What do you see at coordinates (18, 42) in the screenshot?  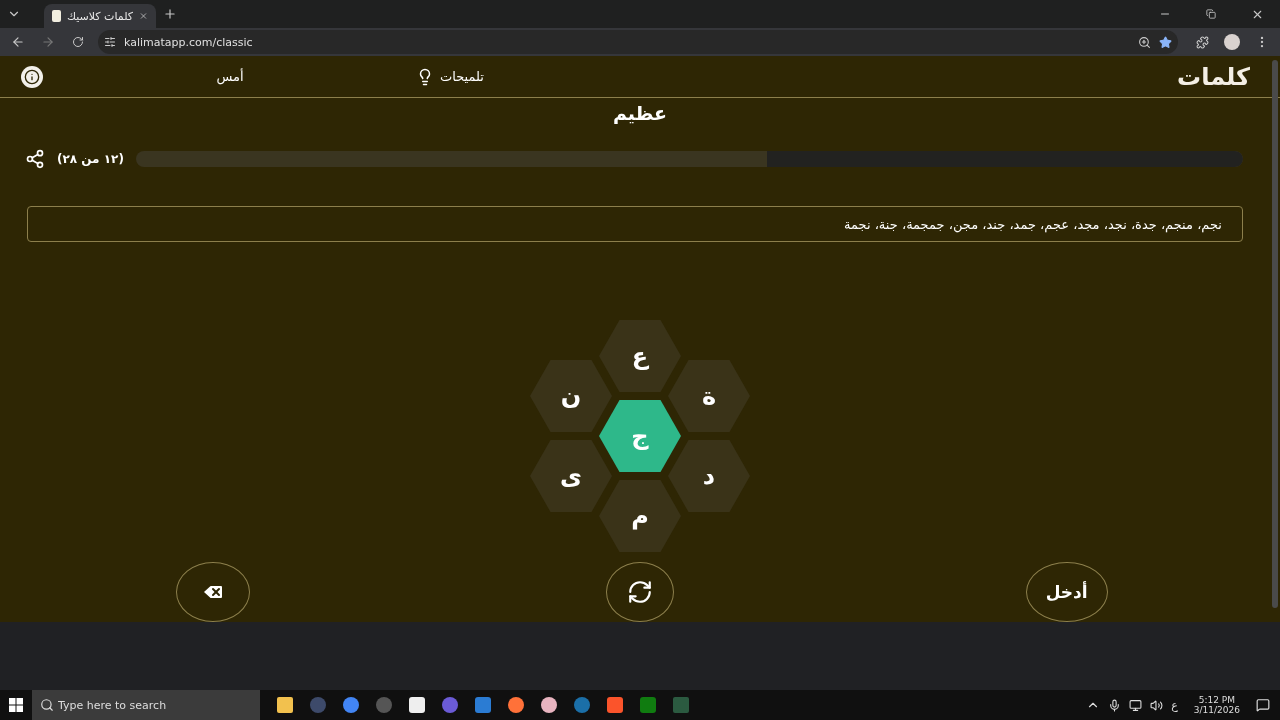 I see `back-icon` at bounding box center [18, 42].